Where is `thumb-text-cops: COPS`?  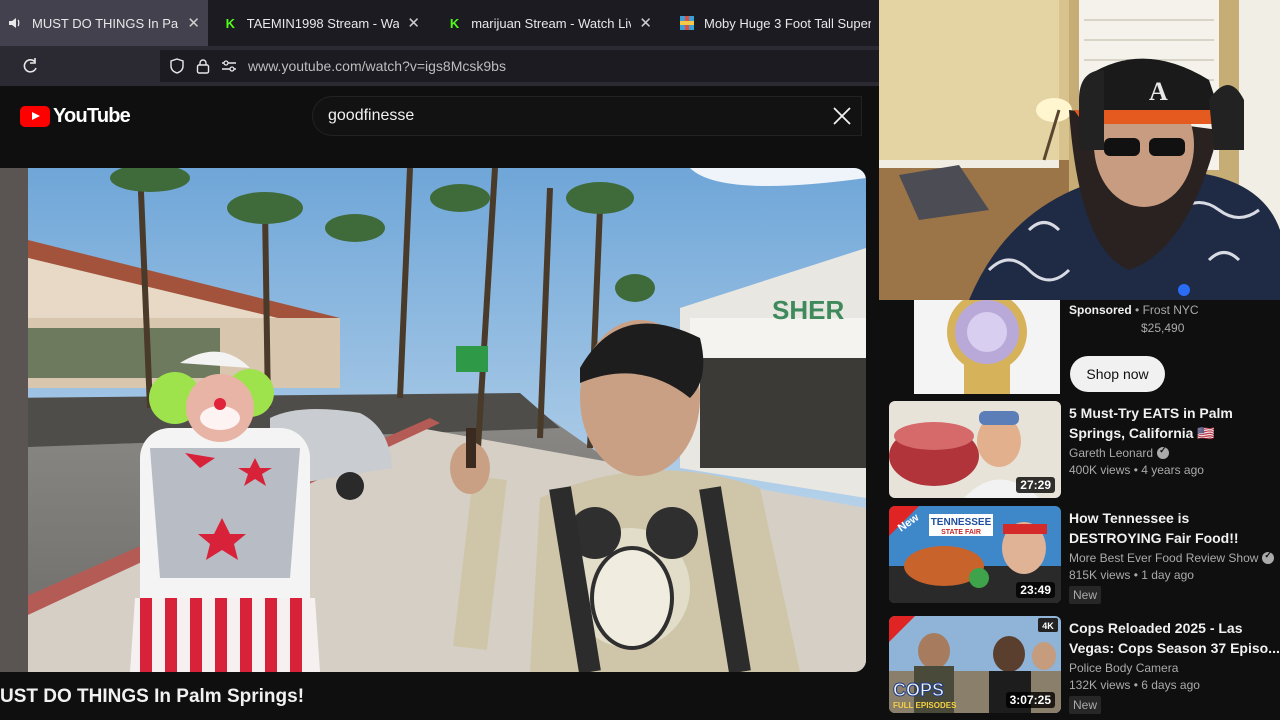 thumb-text-cops: COPS is located at coordinates (918, 690).